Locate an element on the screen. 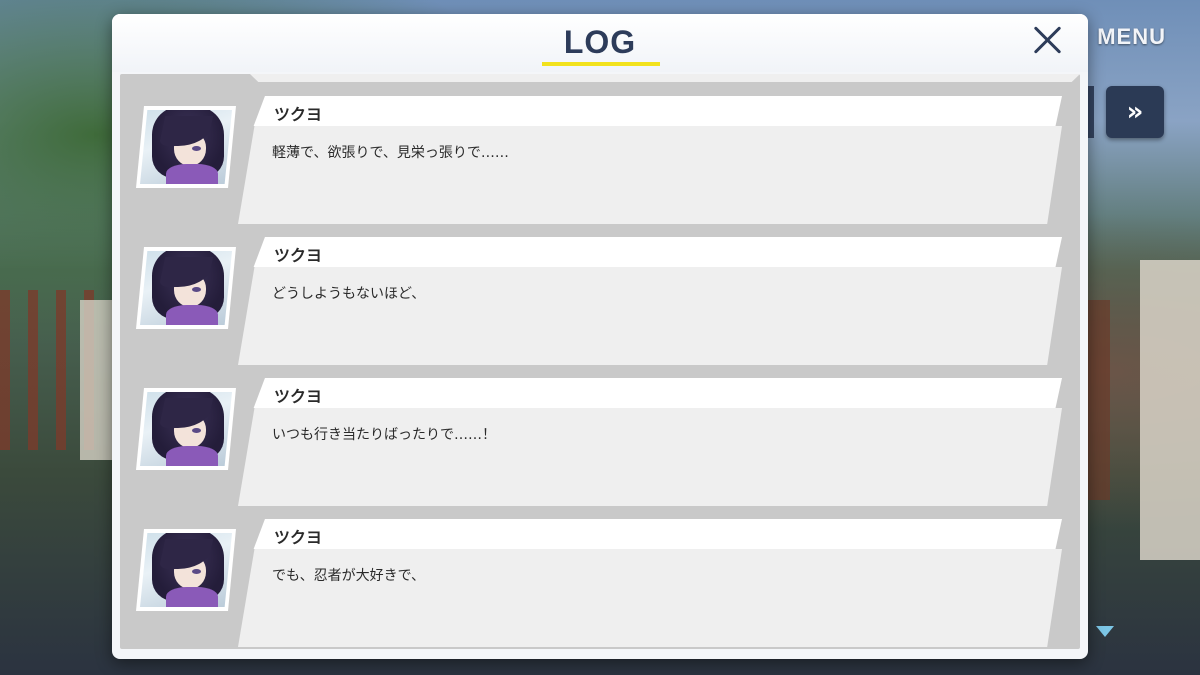 The width and height of the screenshot is (1200, 675). message-bubble: ツクヨ でも、忍者が大好きで、 is located at coordinates (652, 583).